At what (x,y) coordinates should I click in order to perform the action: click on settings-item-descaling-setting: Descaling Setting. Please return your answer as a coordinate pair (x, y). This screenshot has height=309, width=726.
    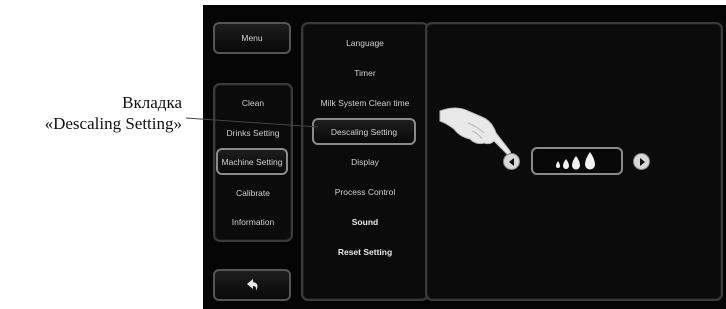
    Looking at the image, I should click on (364, 131).